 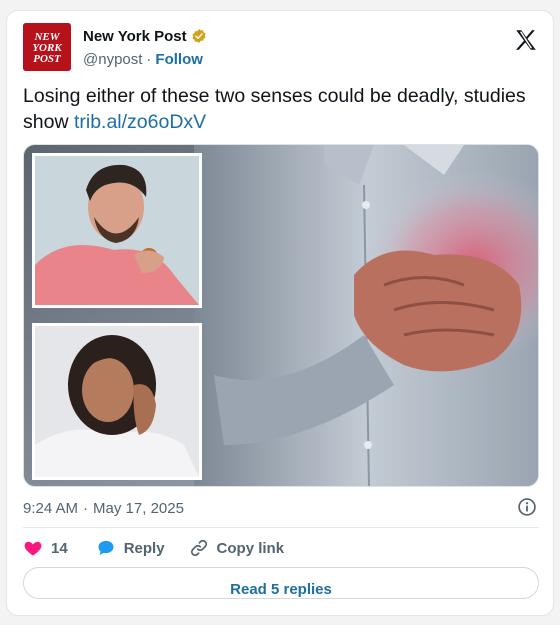 What do you see at coordinates (281, 527) in the screenshot?
I see `divider` at bounding box center [281, 527].